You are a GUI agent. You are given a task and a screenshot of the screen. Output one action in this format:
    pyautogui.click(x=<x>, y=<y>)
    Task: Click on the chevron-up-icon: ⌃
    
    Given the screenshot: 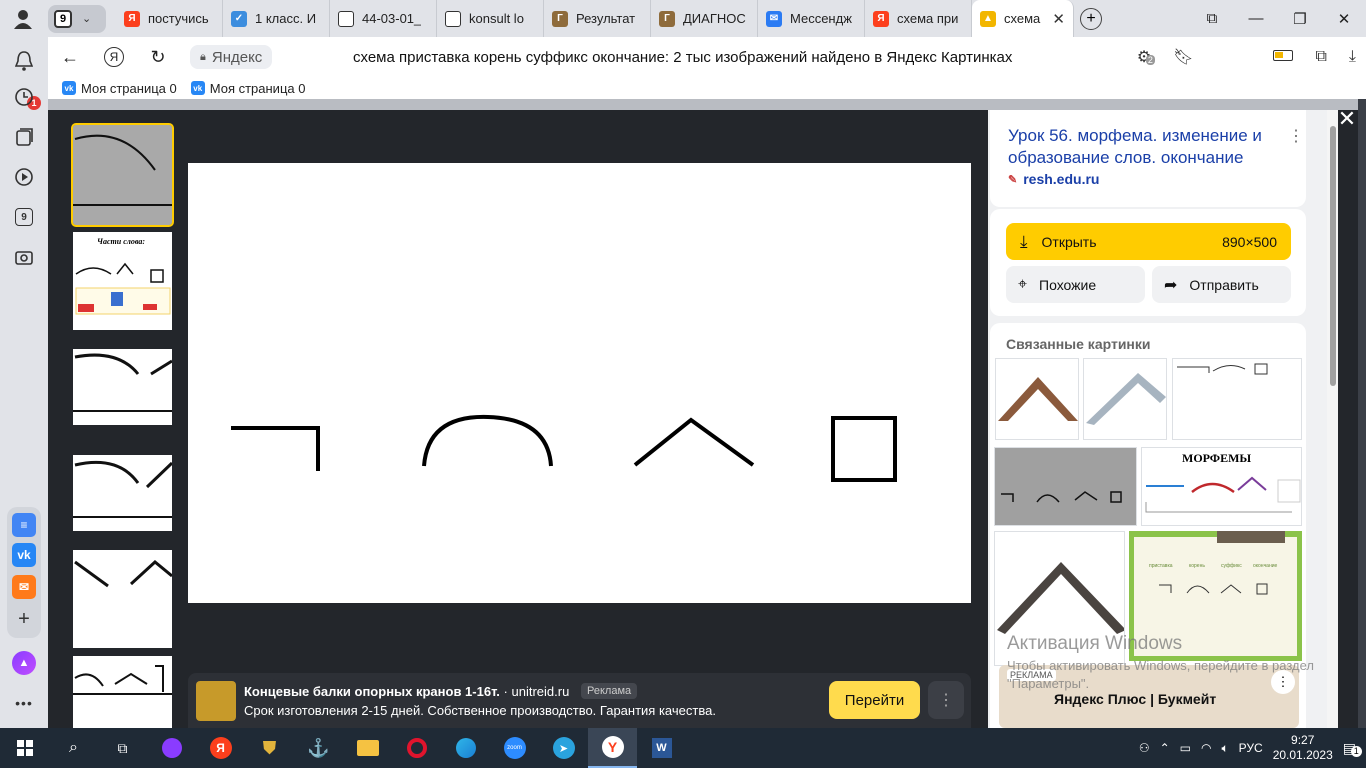 What is the action you would take?
    pyautogui.click(x=1165, y=748)
    